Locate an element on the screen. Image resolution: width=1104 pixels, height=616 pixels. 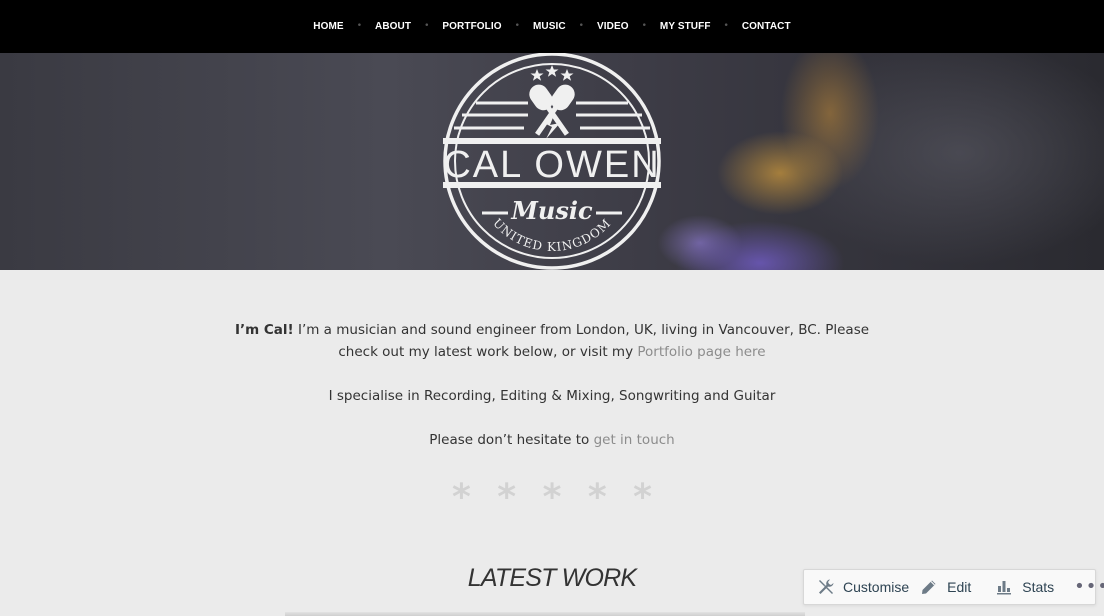
logo-name: CAL OWEN is located at coordinates (551, 165).